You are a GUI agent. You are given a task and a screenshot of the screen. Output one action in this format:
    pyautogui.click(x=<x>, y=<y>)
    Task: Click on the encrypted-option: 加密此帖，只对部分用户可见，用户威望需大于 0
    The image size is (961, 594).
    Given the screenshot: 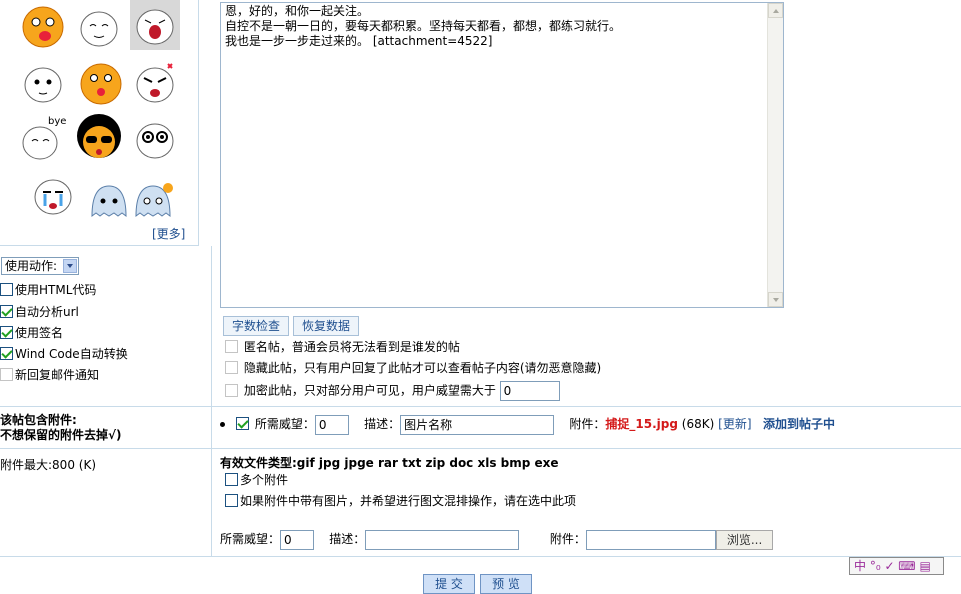 What is the action you would take?
    pyautogui.click(x=392, y=391)
    